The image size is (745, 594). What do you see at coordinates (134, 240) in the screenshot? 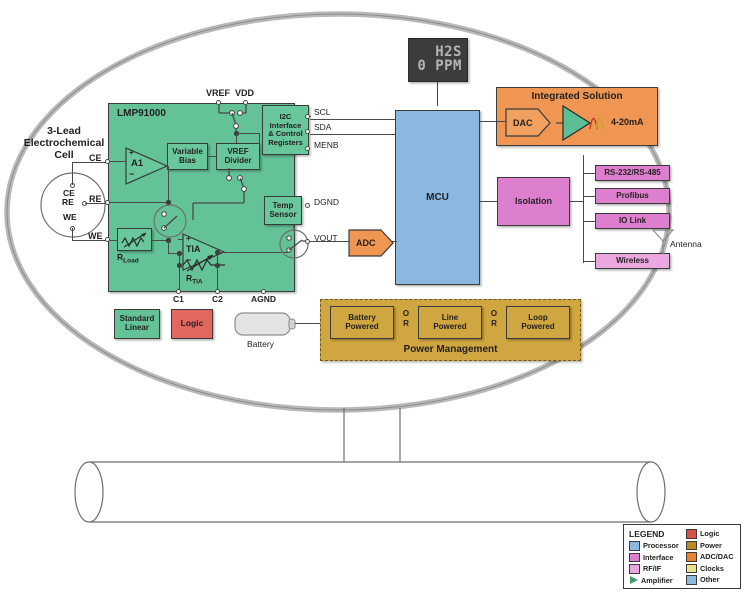
I see `resistor-load-symbol` at bounding box center [134, 240].